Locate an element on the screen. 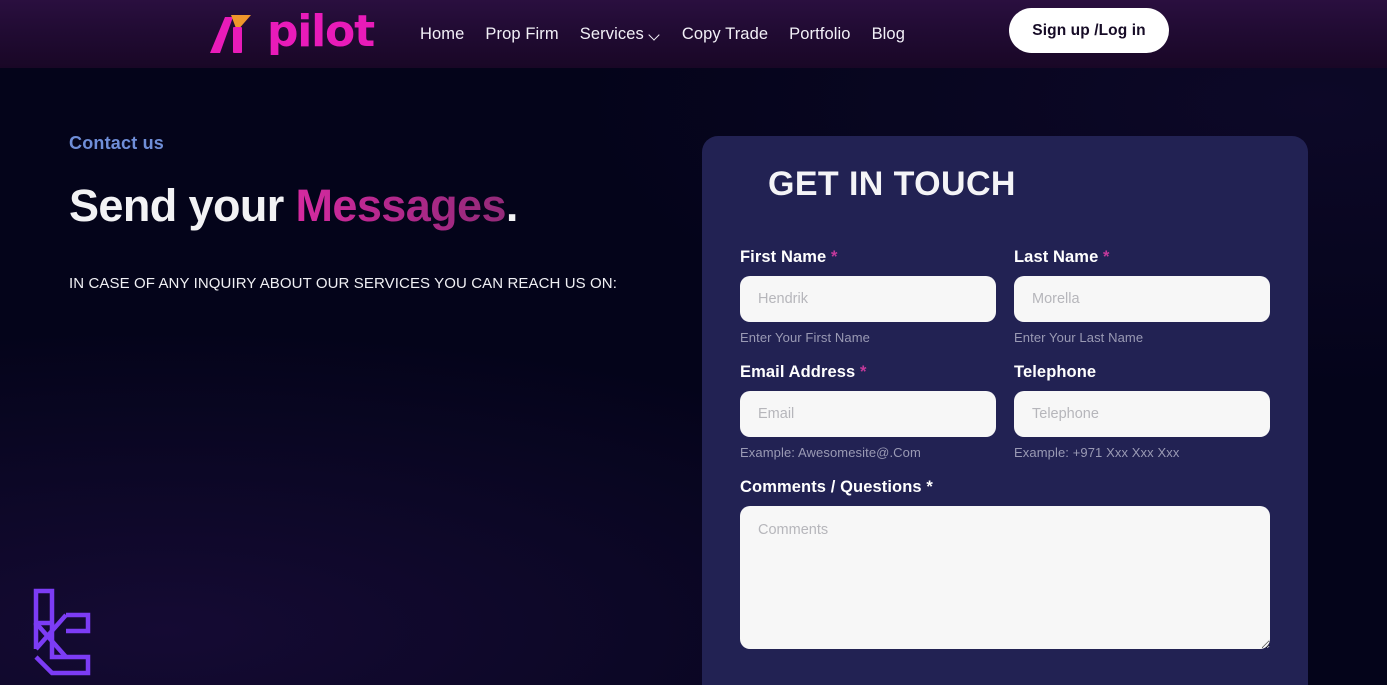 Image resolution: width=1387 pixels, height=685 pixels. nav-item-home: Home is located at coordinates (442, 34).